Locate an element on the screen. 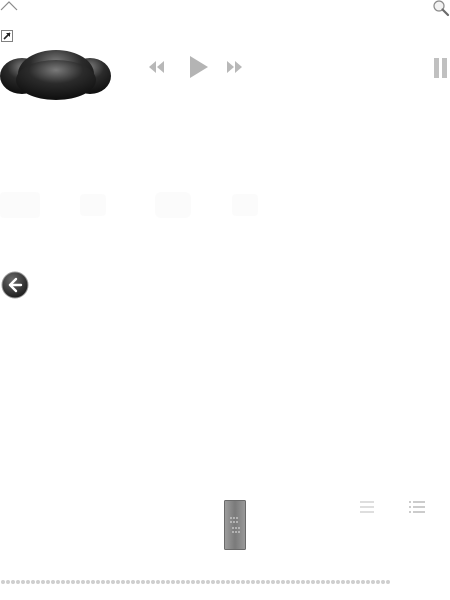 This screenshot has width=450, height=600. grip-handle-icon is located at coordinates (235, 525).